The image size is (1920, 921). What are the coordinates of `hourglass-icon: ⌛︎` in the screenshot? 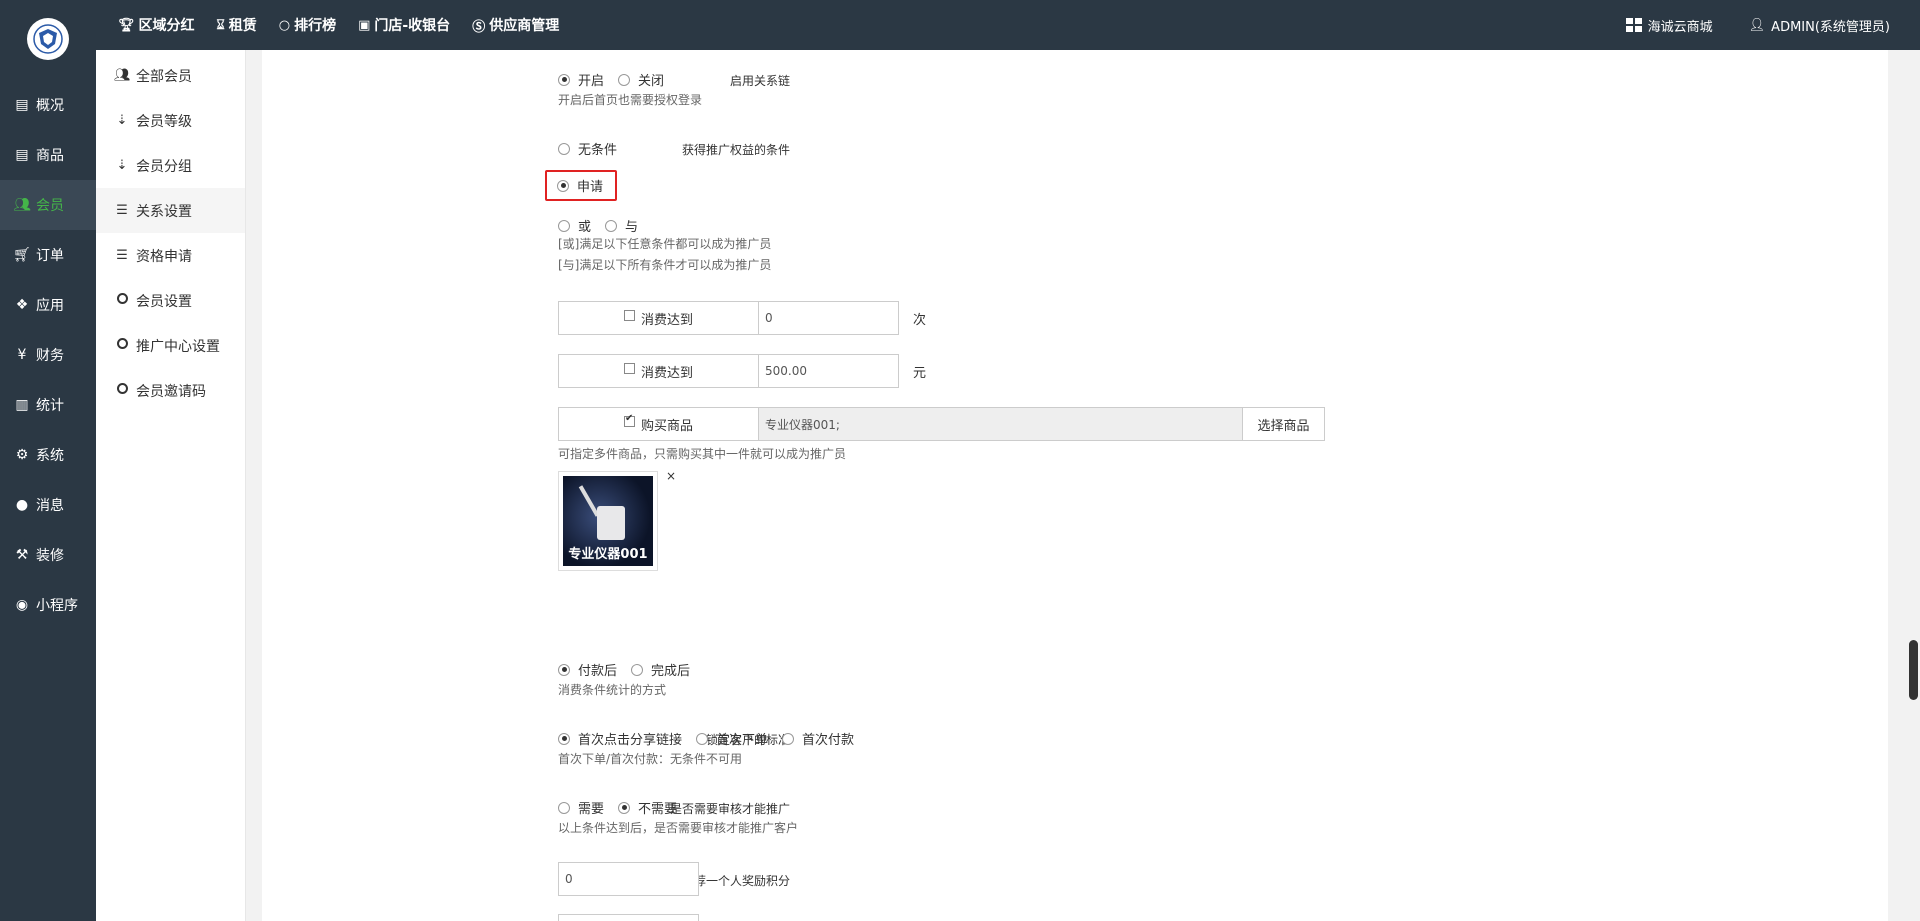 It's located at (220, 25).